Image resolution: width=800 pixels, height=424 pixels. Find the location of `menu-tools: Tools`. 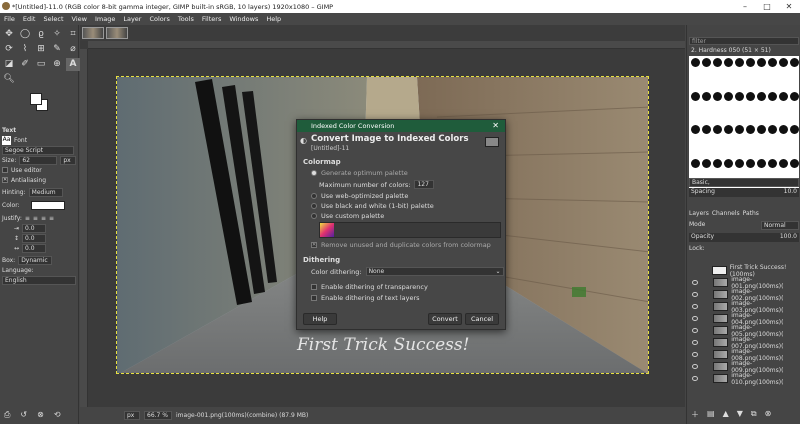

menu-tools: Tools is located at coordinates (186, 19).